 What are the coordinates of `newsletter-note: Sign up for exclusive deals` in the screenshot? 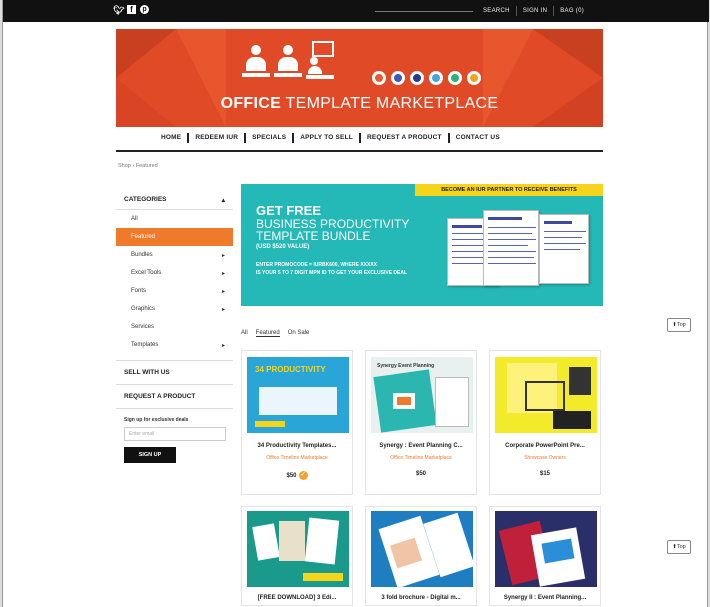 It's located at (174, 415).